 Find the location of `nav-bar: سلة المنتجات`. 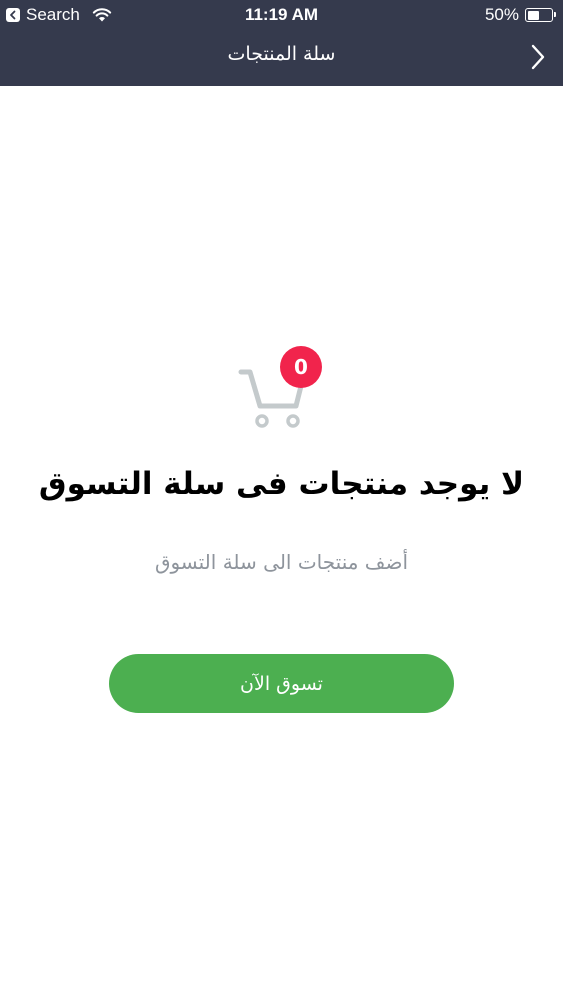

nav-bar: سلة المنتجات is located at coordinates (281, 58).